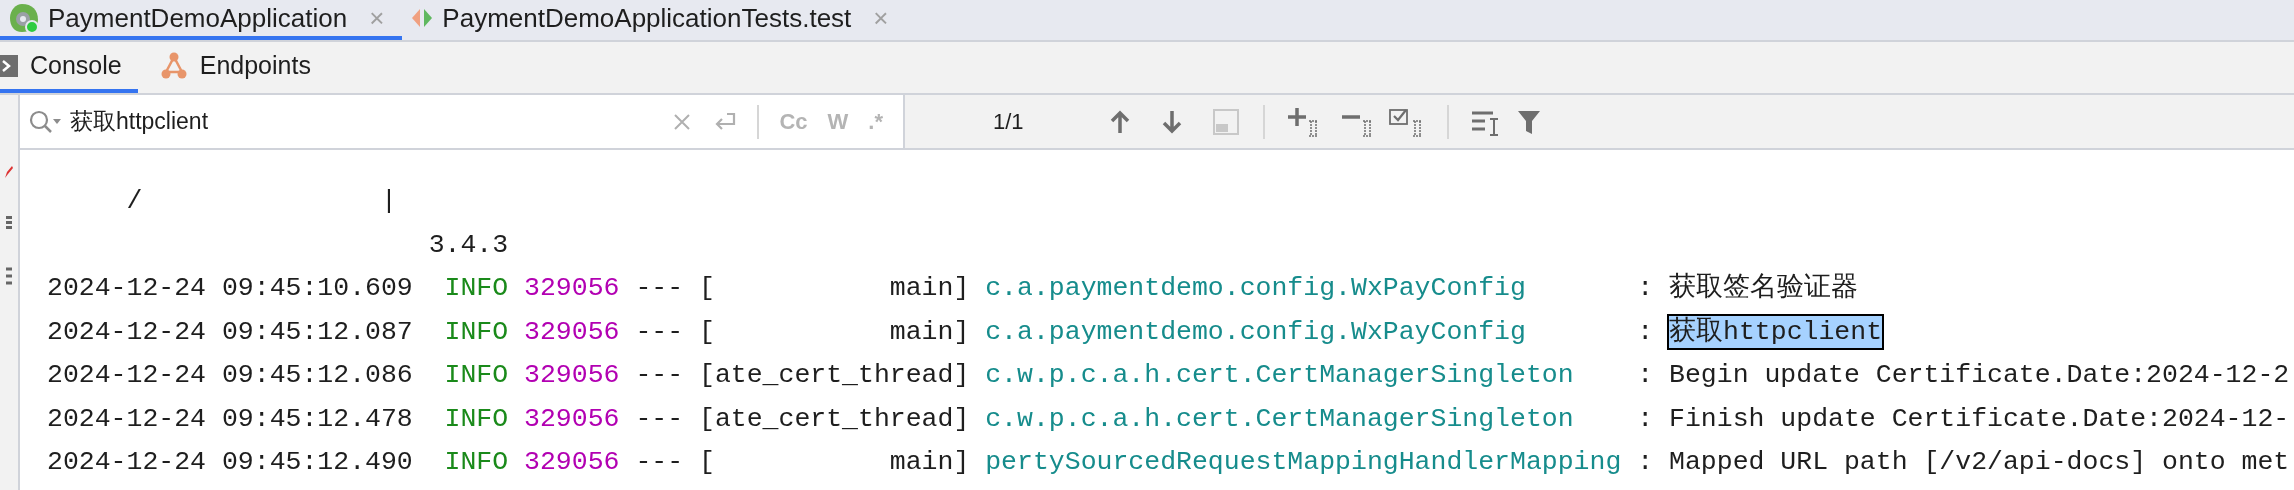 The image size is (2294, 490). What do you see at coordinates (261, 201) in the screenshot?
I see `banner-text: / |` at bounding box center [261, 201].